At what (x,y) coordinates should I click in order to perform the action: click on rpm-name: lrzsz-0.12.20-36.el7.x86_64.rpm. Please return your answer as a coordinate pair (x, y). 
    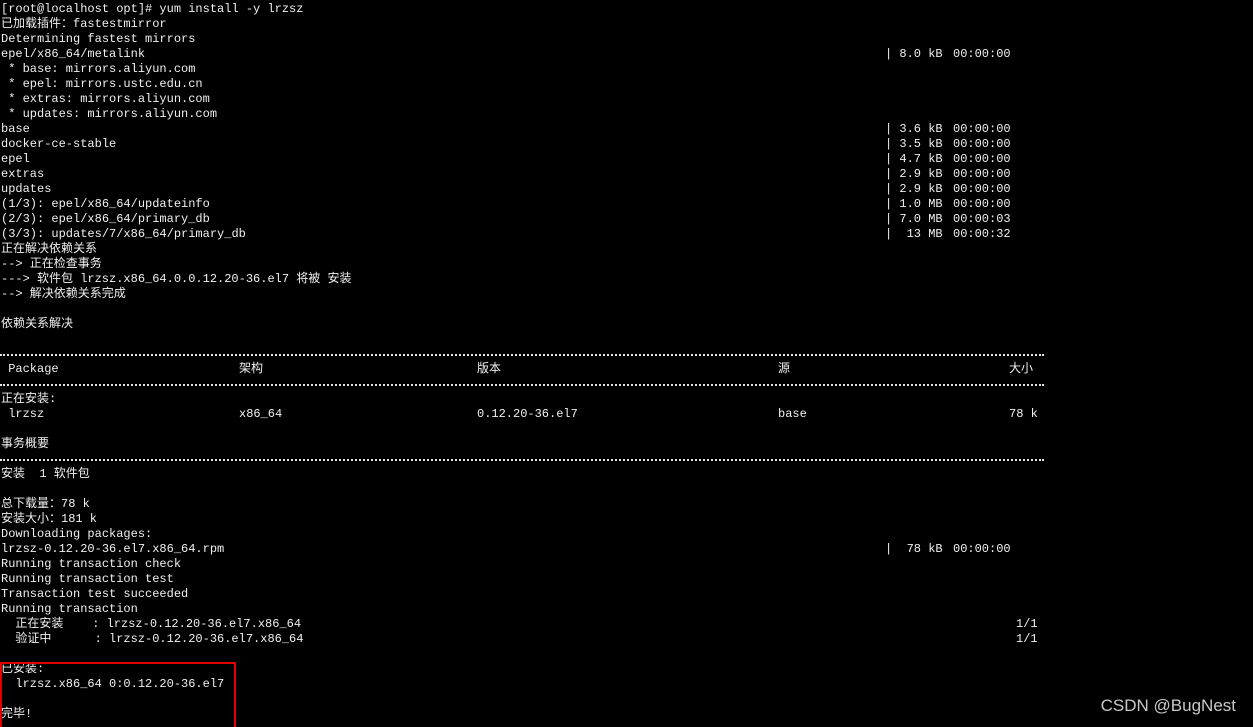
    Looking at the image, I should click on (113, 549).